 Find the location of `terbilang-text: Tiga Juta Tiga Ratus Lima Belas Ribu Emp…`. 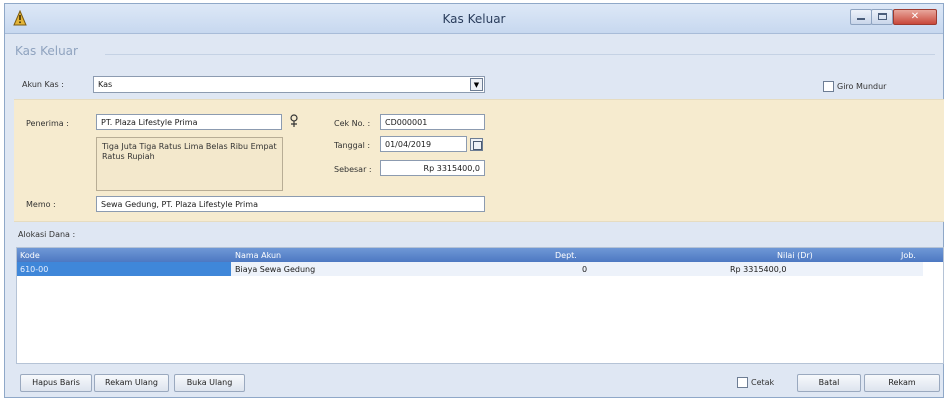

terbilang-text: Tiga Juta Tiga Ratus Lima Belas Ribu Emp… is located at coordinates (189, 164).